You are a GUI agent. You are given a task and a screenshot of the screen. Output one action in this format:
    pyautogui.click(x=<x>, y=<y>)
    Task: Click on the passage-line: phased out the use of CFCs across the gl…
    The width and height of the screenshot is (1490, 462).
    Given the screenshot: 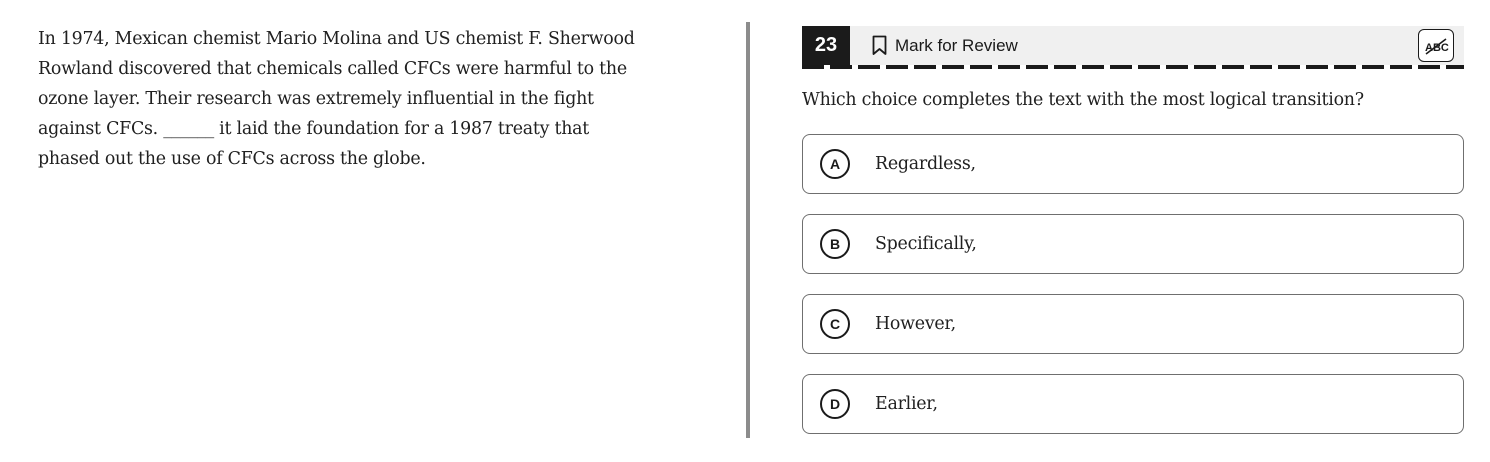 What is the action you would take?
    pyautogui.click(x=232, y=159)
    